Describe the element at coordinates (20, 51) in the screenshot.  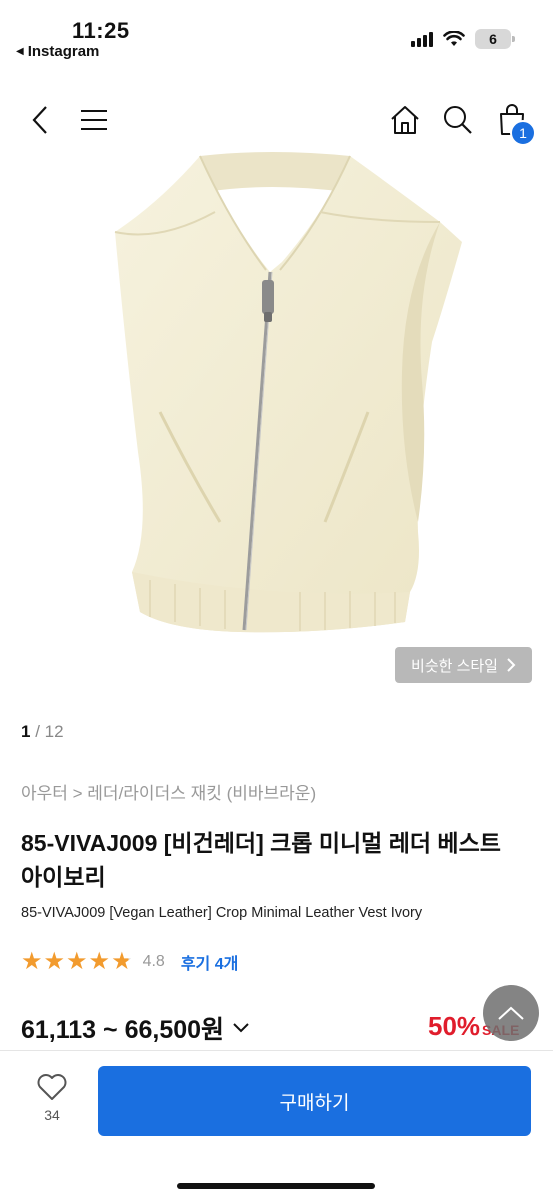
I see `back-triangle-icon: ◀` at that location.